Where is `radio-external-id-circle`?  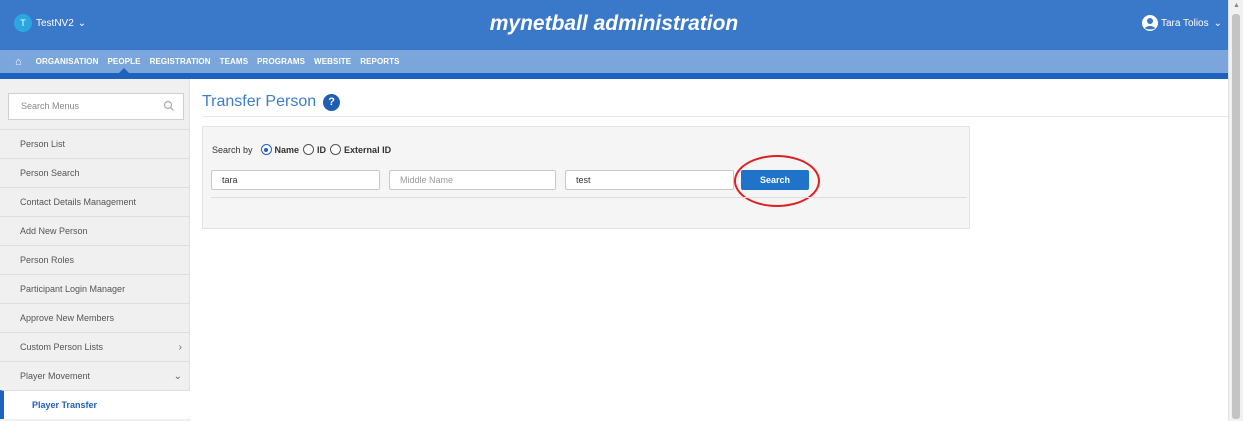
radio-external-id-circle is located at coordinates (336, 149).